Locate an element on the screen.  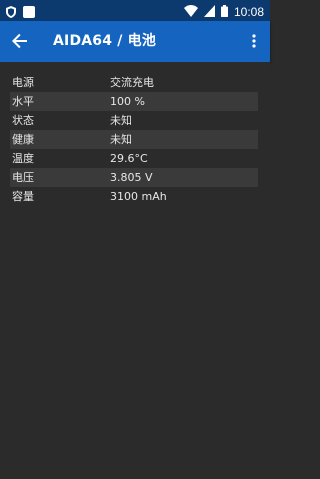
battery-icon is located at coordinates (224, 11).